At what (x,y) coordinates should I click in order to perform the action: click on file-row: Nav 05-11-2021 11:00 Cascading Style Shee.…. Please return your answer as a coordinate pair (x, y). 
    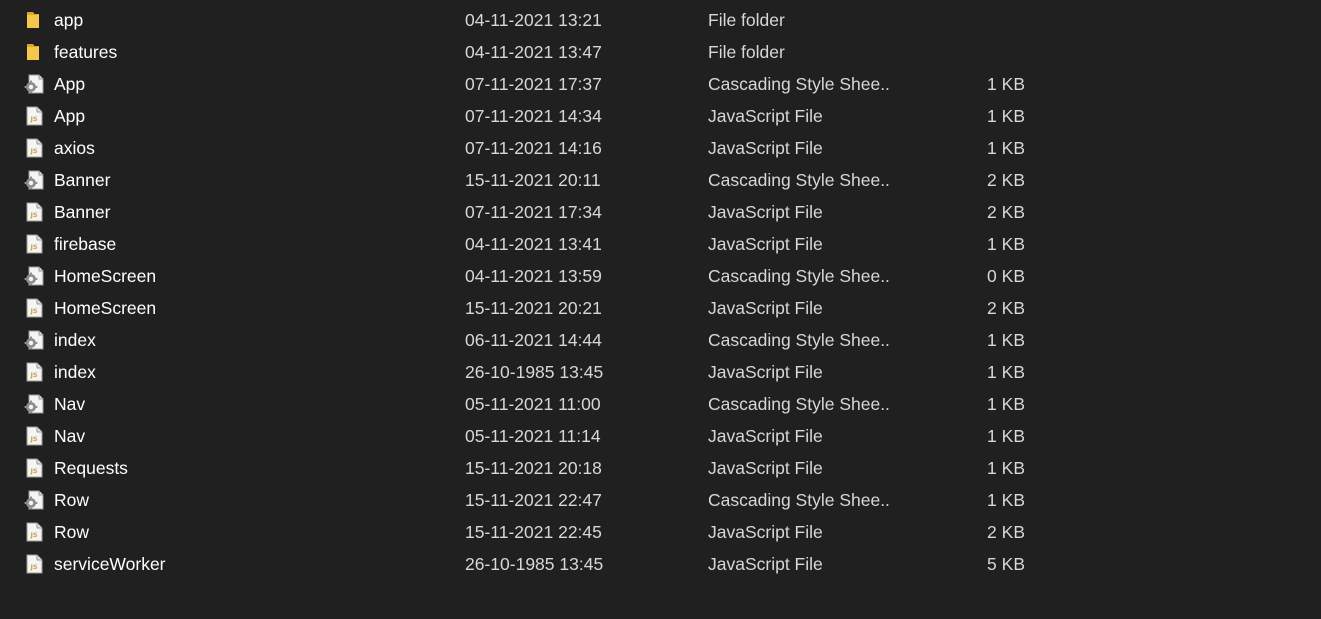
    Looking at the image, I should click on (660, 404).